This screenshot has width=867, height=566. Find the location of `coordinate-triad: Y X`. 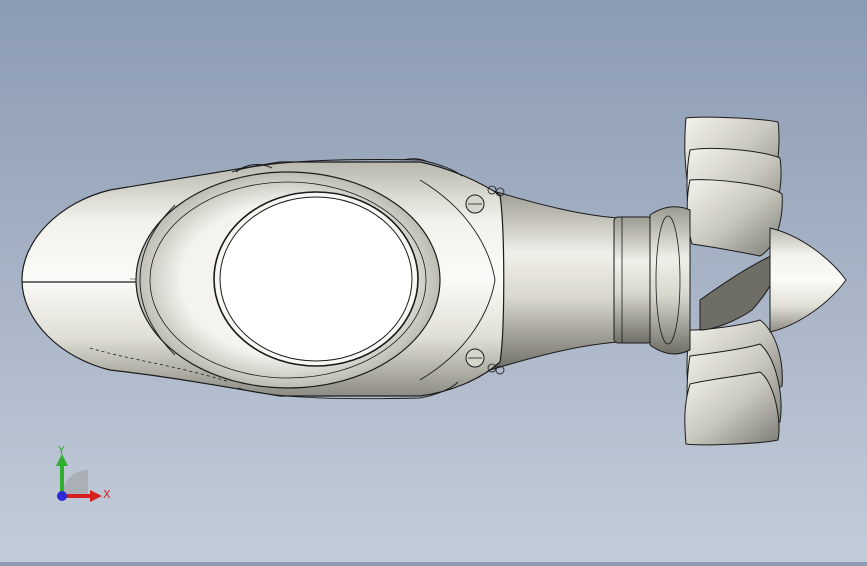

coordinate-triad: Y X is located at coordinates (83, 473).